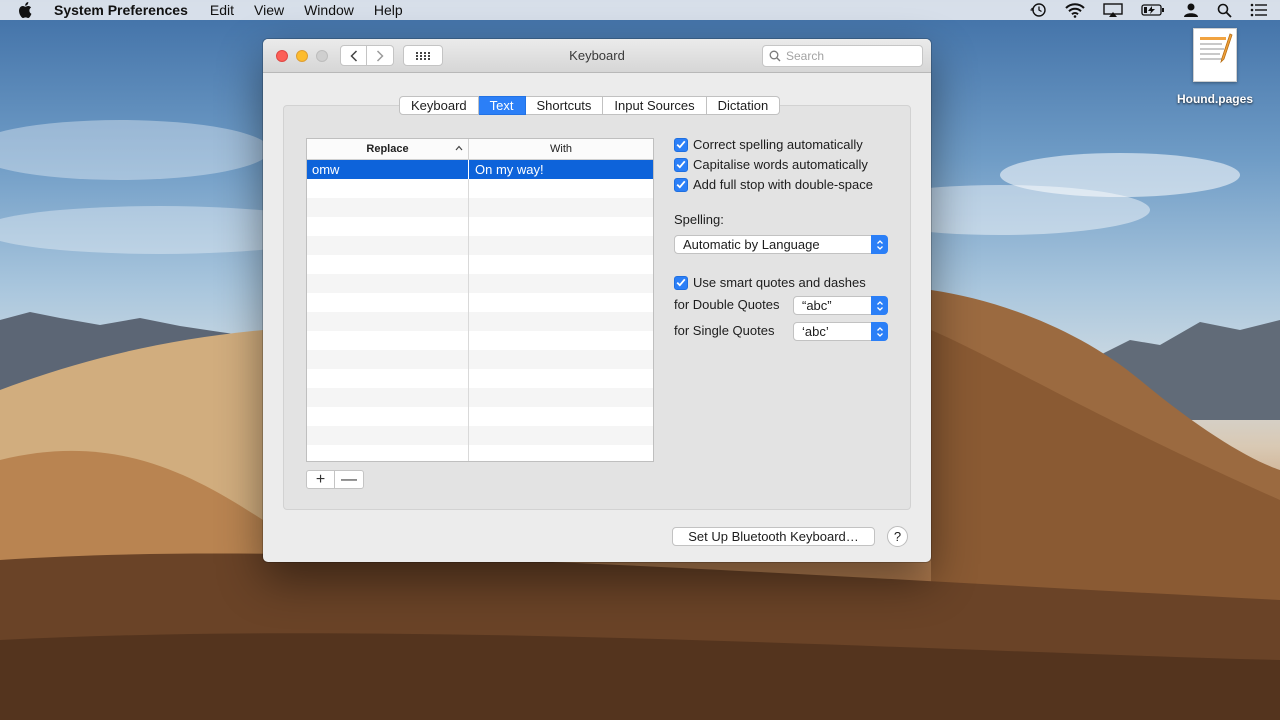 The image size is (1280, 720). Describe the element at coordinates (779, 282) in the screenshot. I see `smart-quotes-label: Use smart quotes and dashes` at that location.